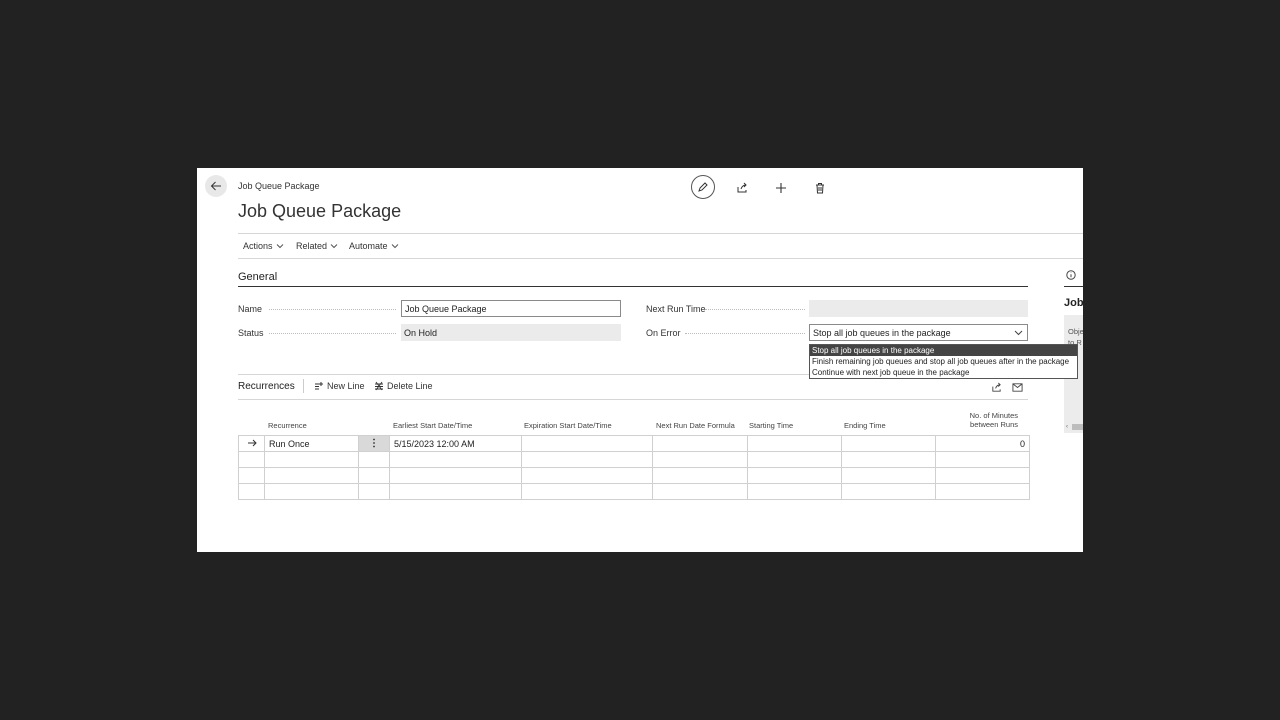 The image size is (1280, 720). Describe the element at coordinates (943, 350) in the screenshot. I see `dropdown-option: Stop all job queues in the package` at that location.